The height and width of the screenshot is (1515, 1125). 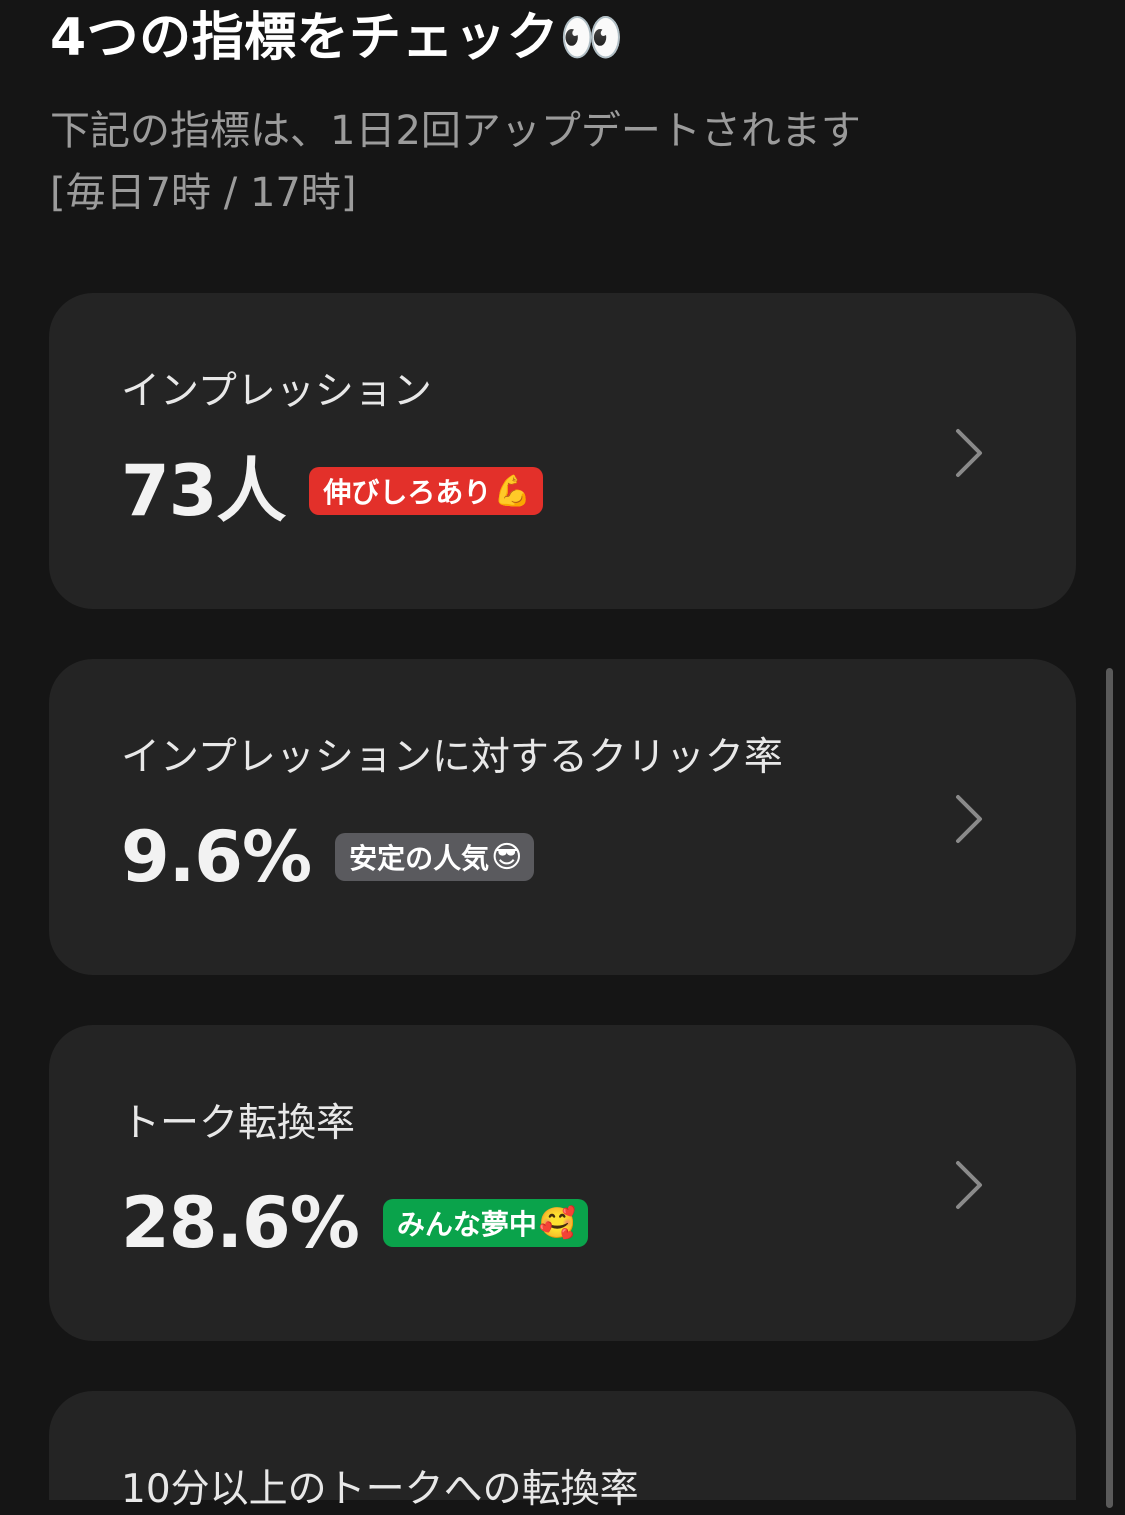 I want to click on status-badge-text: 伸びしろあり, so click(x=407, y=492).